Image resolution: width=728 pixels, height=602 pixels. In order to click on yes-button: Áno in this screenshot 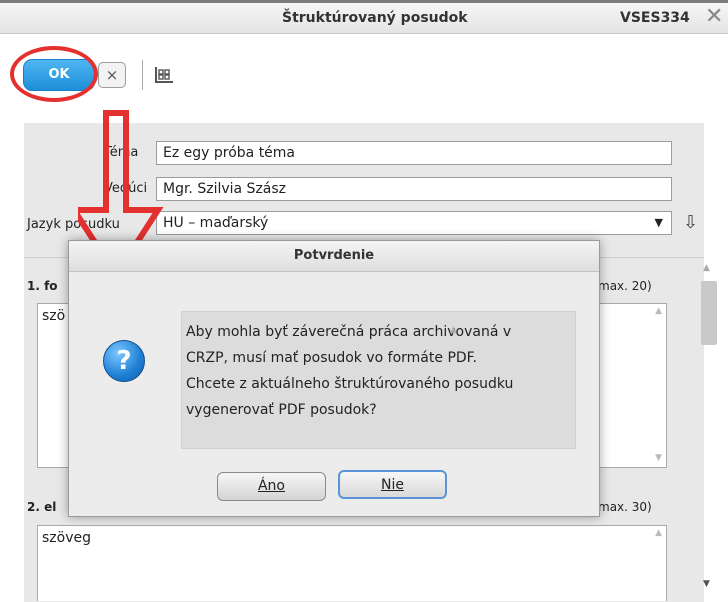, I will do `click(271, 486)`.